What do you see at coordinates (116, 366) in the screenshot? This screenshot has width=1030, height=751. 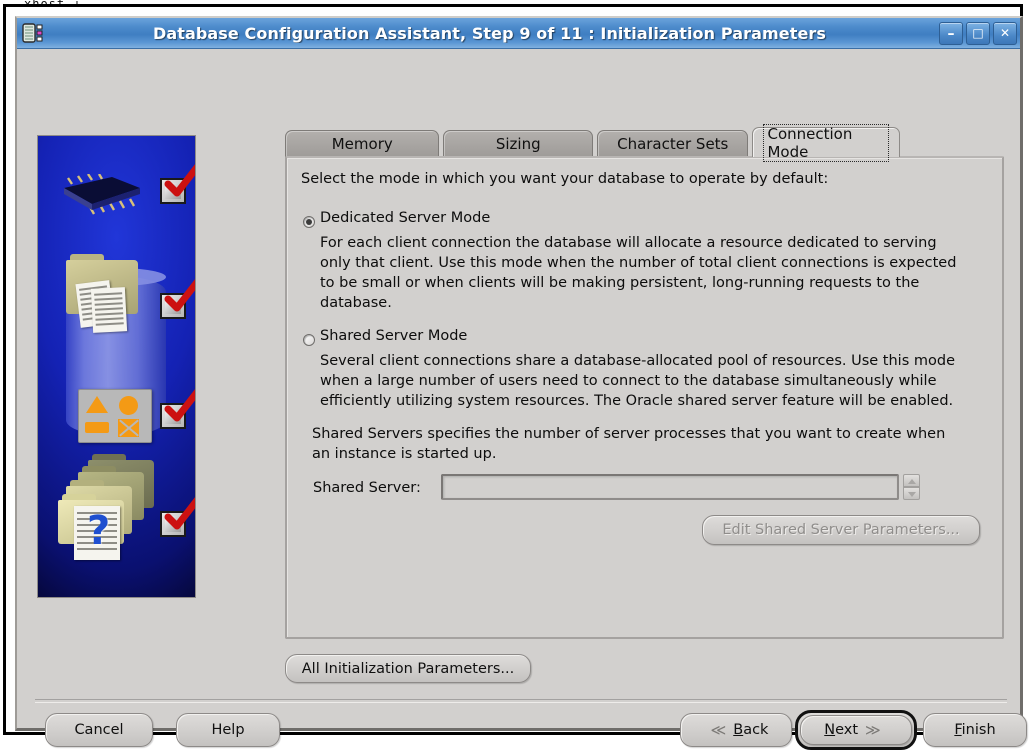 I see `installer-banner-image: ?` at bounding box center [116, 366].